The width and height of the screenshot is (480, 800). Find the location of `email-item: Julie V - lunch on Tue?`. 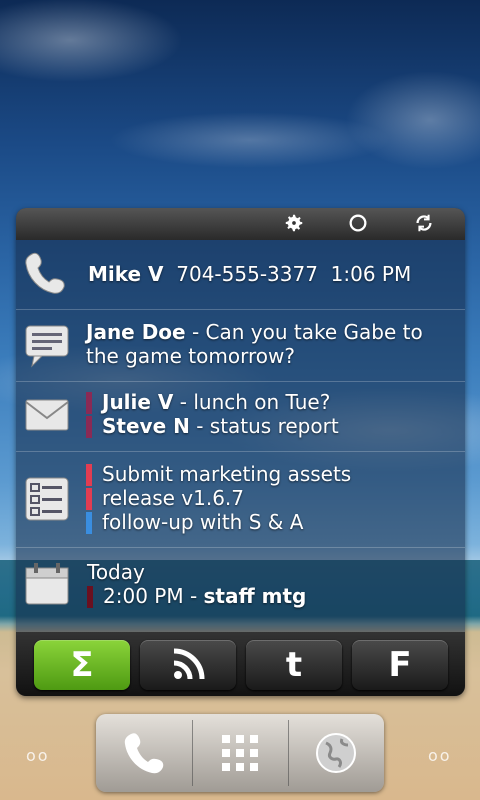

email-item: Julie V - lunch on Tue? is located at coordinates (271, 402).